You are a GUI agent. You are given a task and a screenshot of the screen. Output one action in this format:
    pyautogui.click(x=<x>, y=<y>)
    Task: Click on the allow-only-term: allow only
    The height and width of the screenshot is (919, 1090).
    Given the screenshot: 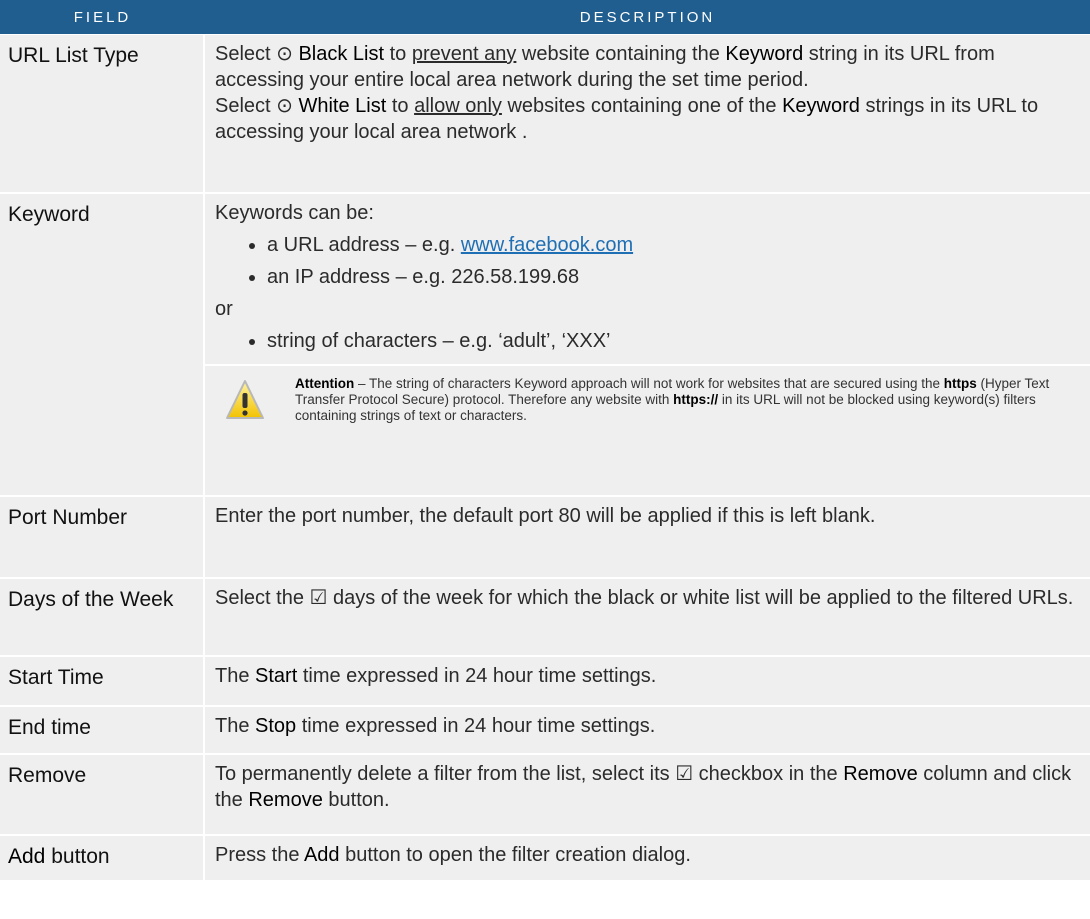 What is the action you would take?
    pyautogui.click(x=458, y=106)
    